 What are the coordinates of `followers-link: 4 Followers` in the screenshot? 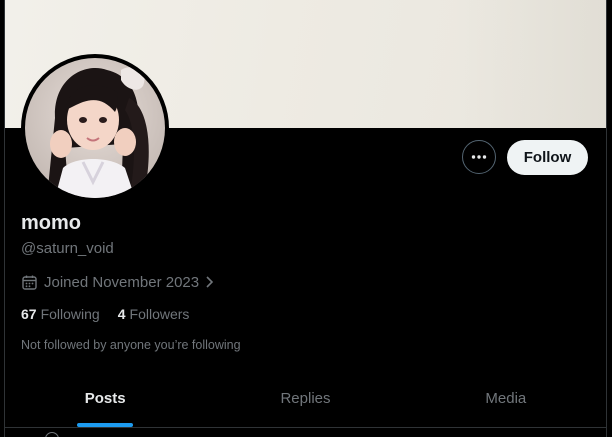 It's located at (154, 314).